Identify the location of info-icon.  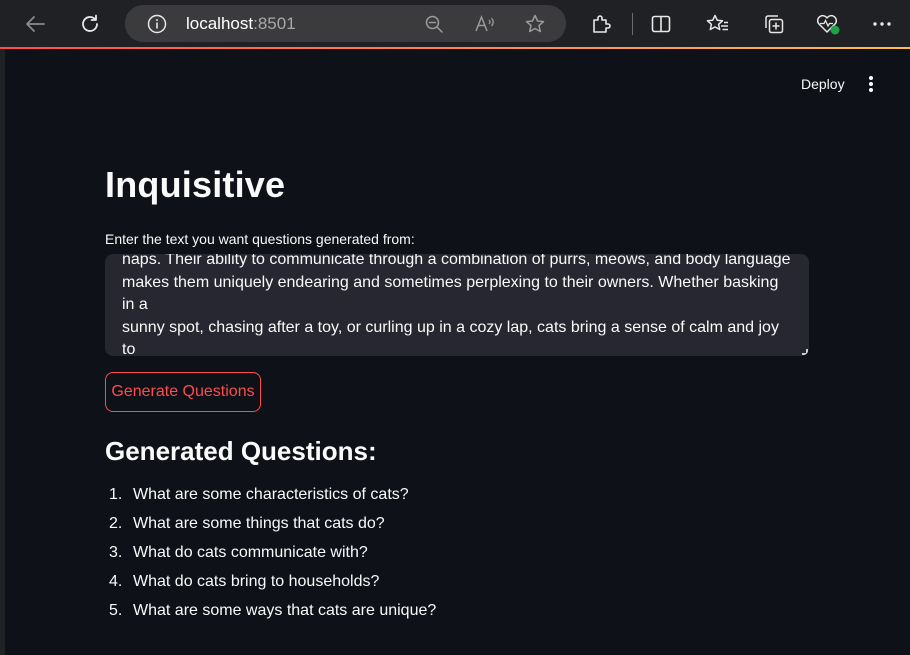
(157, 24).